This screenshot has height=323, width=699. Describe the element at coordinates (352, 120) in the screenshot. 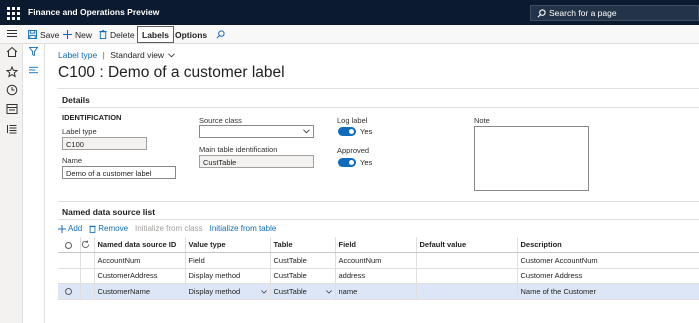

I see `log-label-label: Log label` at that location.